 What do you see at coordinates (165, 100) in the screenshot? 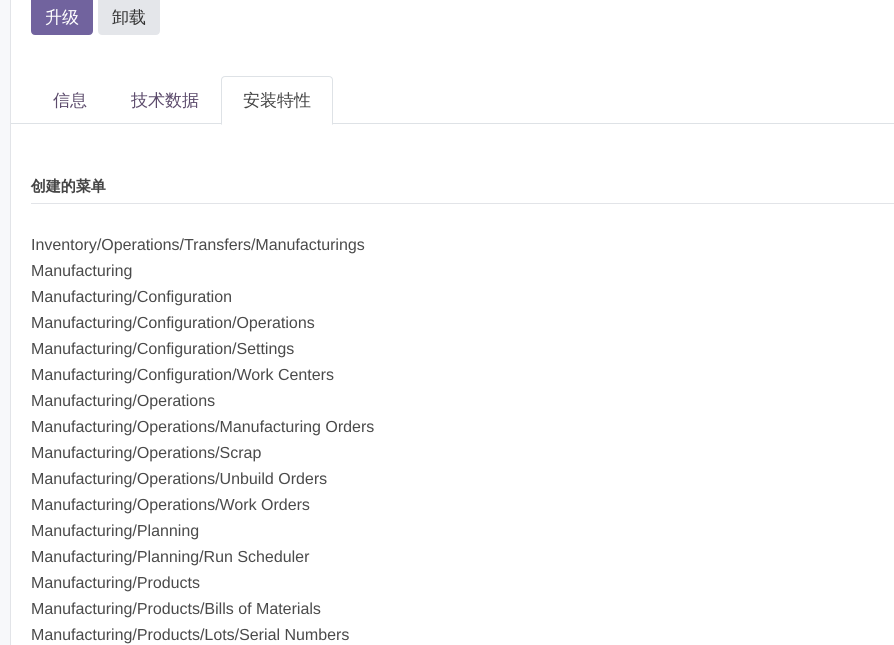
I see `tab: 技术数据` at bounding box center [165, 100].